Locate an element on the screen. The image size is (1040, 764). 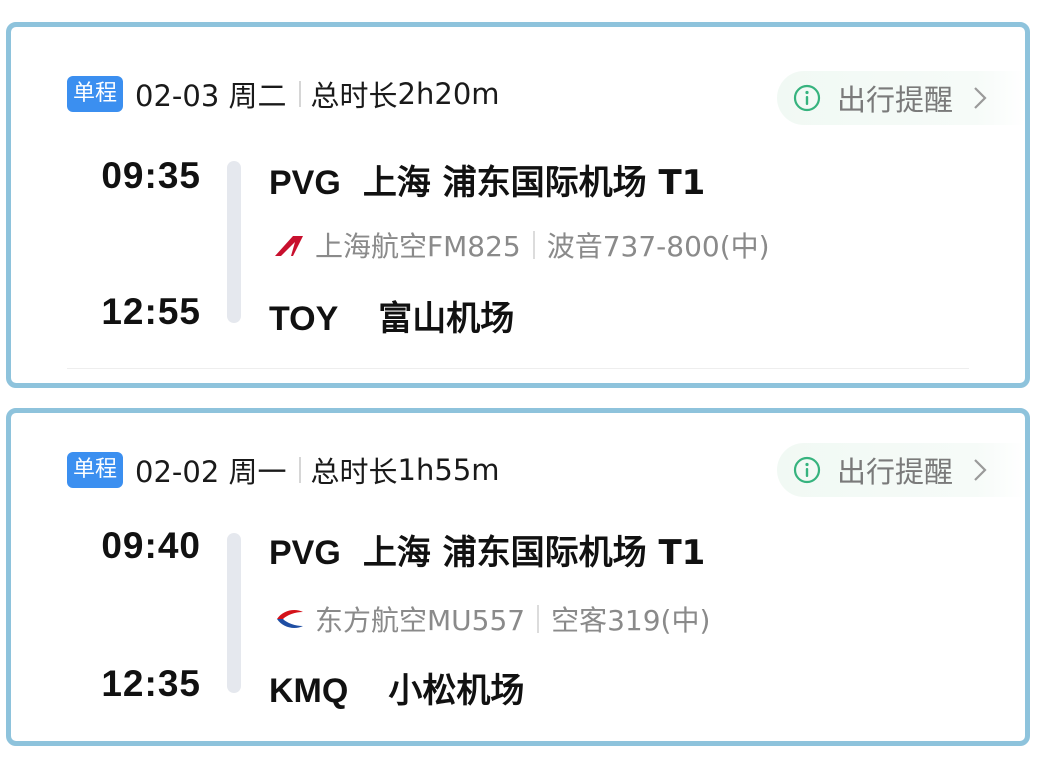
arrival-airport: TOY 富山机场 is located at coordinates (391, 315).